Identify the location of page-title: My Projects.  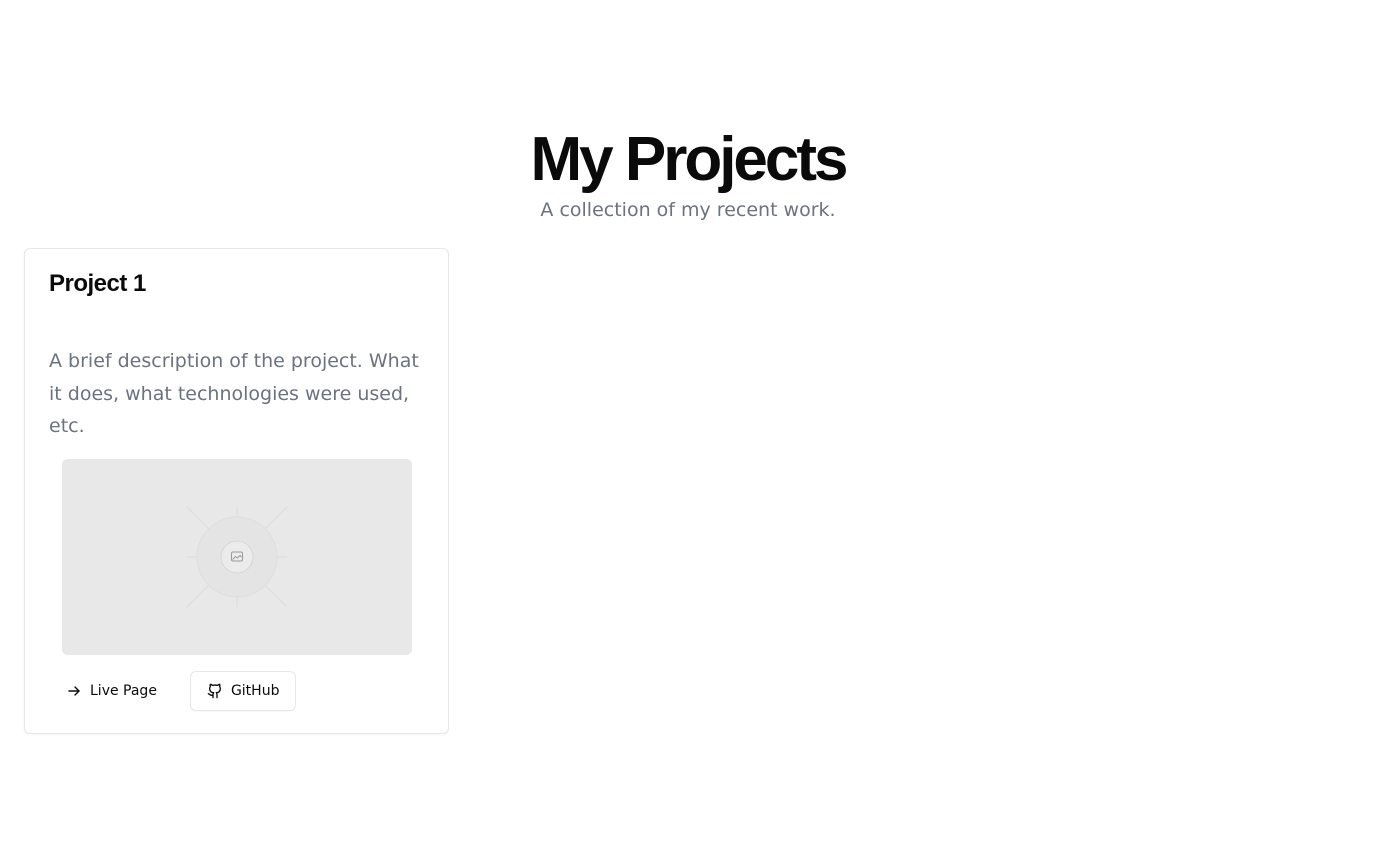
(689, 159).